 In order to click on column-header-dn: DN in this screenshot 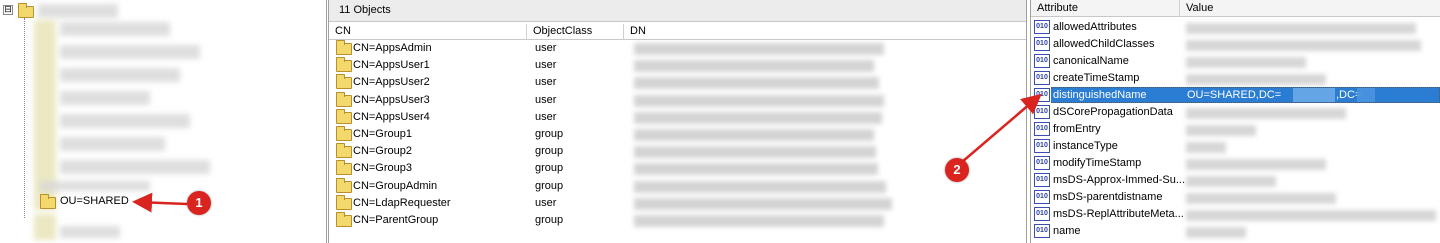, I will do `click(825, 31)`.